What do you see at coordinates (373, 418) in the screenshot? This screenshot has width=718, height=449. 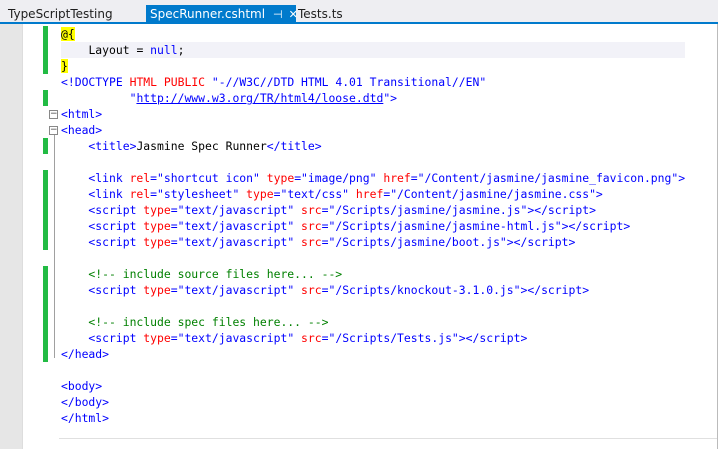 I see `code-line: </html>` at bounding box center [373, 418].